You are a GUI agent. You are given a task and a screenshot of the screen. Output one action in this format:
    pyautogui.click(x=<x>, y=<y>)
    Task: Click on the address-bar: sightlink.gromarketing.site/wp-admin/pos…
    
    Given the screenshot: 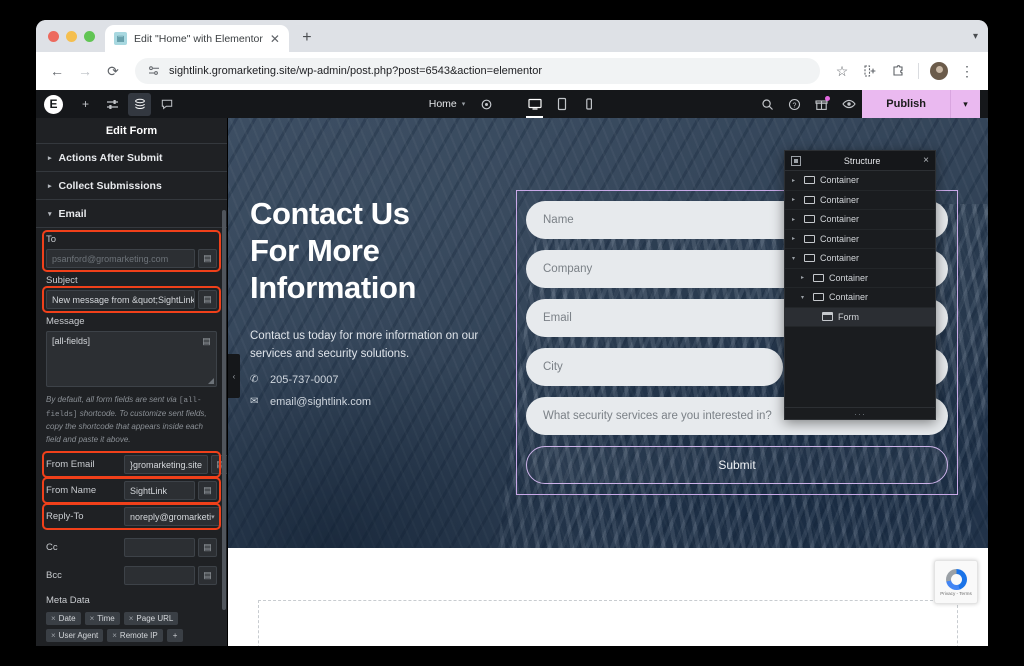 What is the action you would take?
    pyautogui.click(x=477, y=71)
    